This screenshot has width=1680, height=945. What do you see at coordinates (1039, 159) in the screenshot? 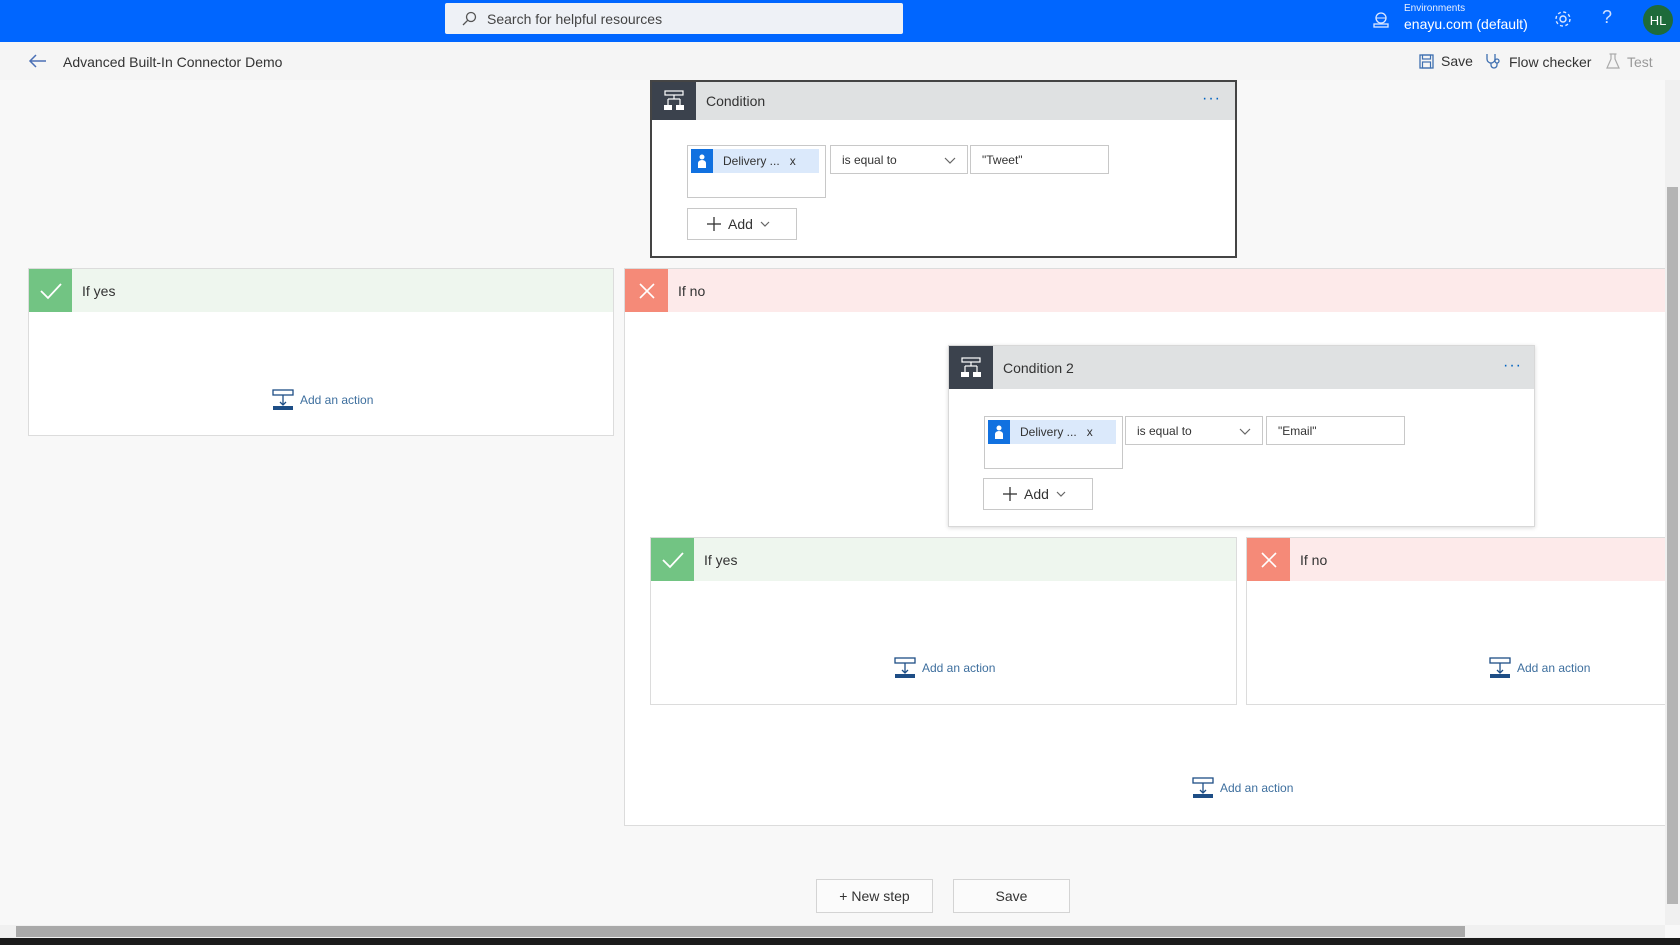
I see `condition-value-input: "Tweet"` at bounding box center [1039, 159].